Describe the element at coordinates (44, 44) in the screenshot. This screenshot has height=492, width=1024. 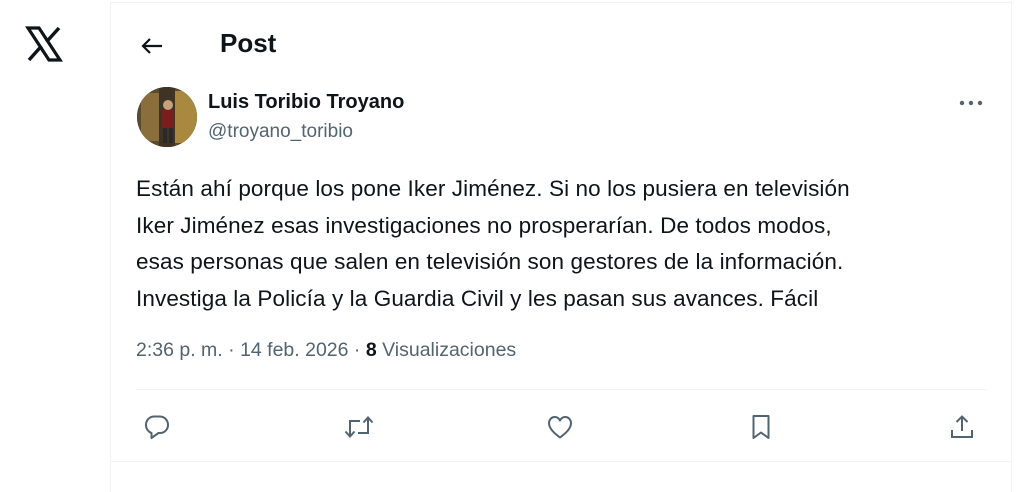
I see `x-logo-icon` at that location.